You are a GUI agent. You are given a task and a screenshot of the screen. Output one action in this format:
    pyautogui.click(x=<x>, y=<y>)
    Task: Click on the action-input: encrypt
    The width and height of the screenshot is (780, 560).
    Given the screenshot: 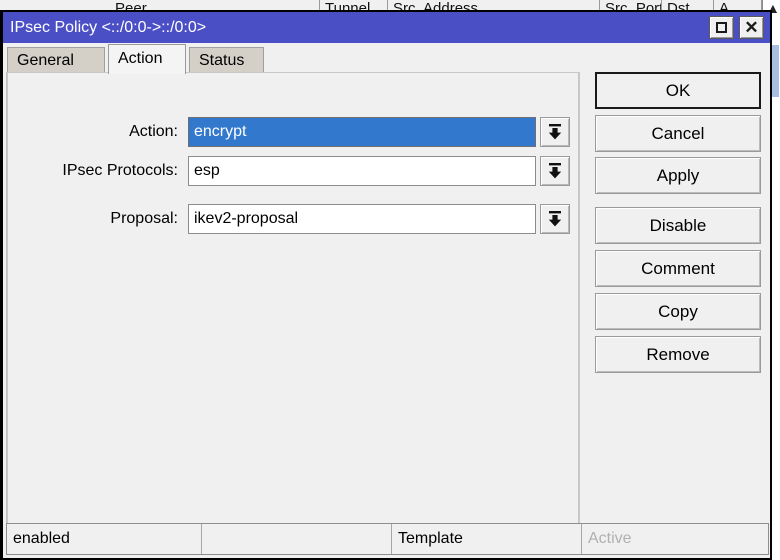 What is the action you would take?
    pyautogui.click(x=362, y=132)
    